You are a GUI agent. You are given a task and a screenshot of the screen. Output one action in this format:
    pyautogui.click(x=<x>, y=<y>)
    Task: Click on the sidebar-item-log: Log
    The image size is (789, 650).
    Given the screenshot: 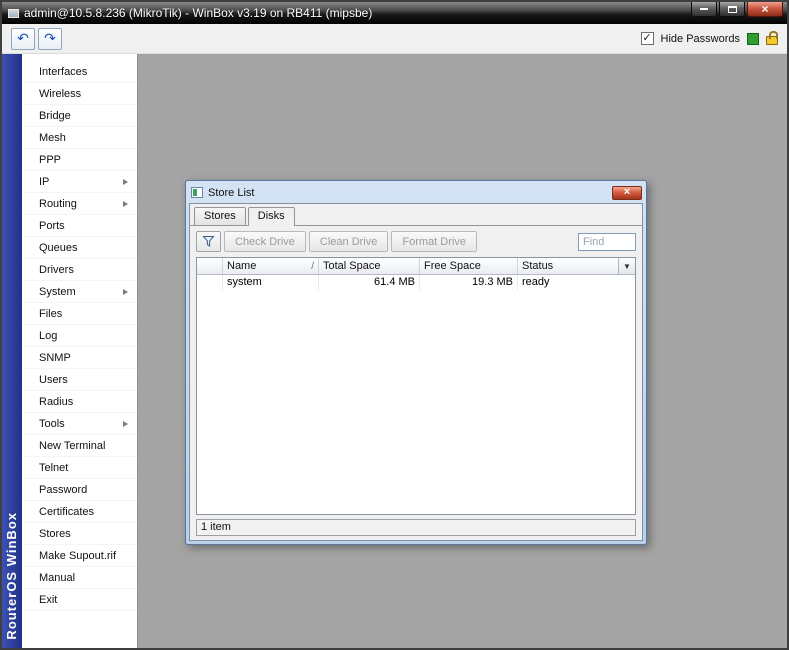 What is the action you would take?
    pyautogui.click(x=79, y=336)
    